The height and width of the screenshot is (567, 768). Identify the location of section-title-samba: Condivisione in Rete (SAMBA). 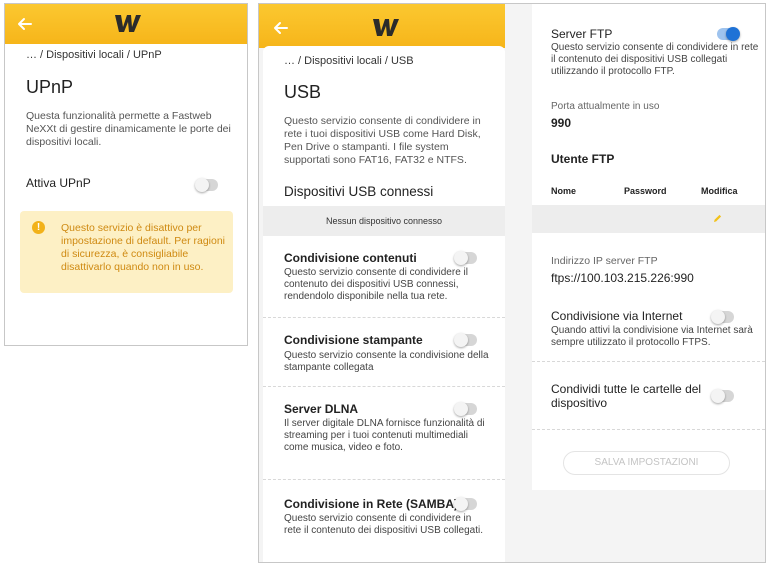
(371, 504).